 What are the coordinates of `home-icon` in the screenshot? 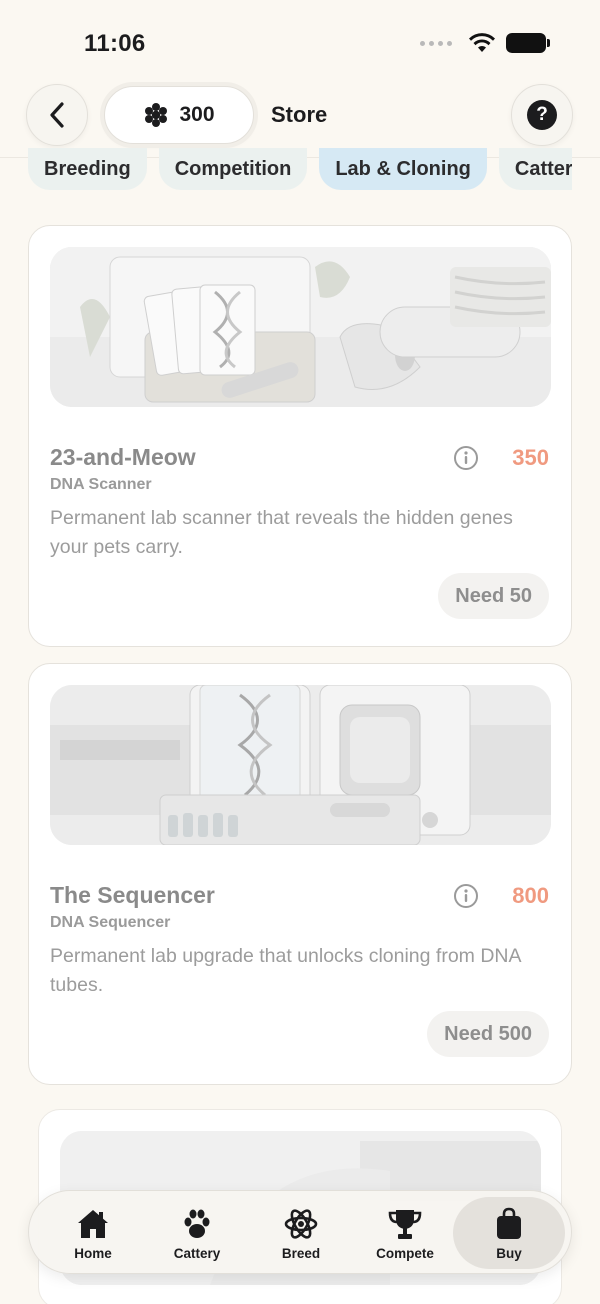 It's located at (93, 1223).